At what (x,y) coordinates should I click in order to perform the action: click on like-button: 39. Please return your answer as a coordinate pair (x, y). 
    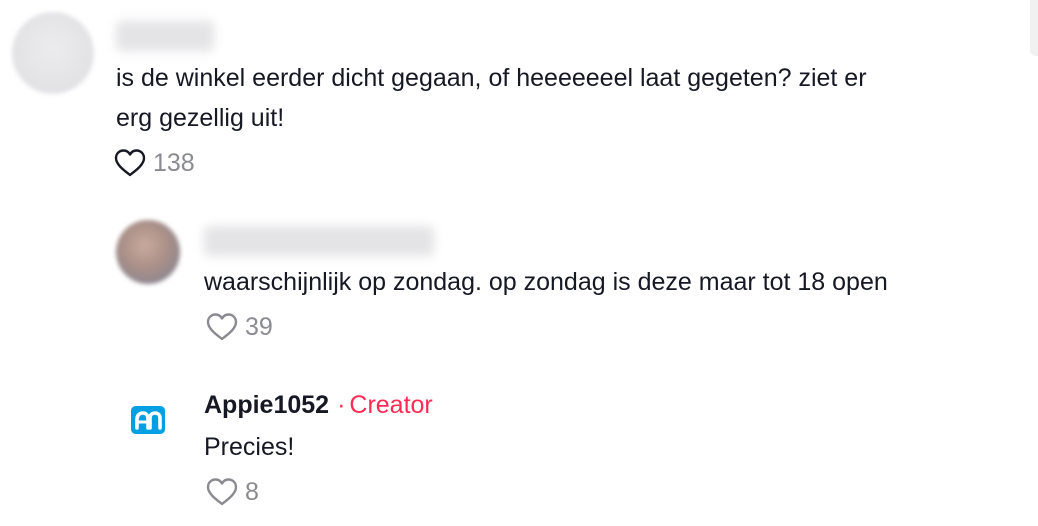
    Looking at the image, I should click on (239, 327).